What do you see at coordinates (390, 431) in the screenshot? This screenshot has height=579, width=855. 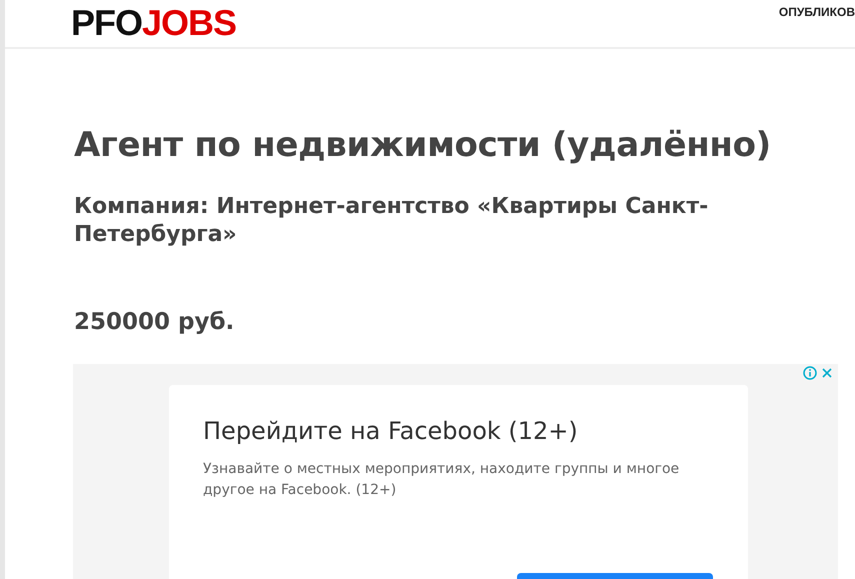 I see `ad-title: Перейдите на Facebook (12+)` at bounding box center [390, 431].